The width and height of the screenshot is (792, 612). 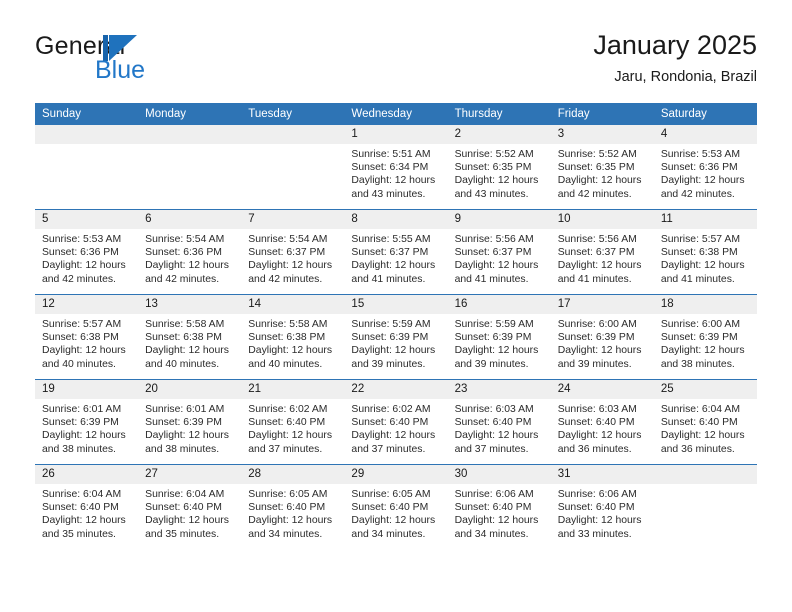 I want to click on day-number: 28, so click(x=293, y=474).